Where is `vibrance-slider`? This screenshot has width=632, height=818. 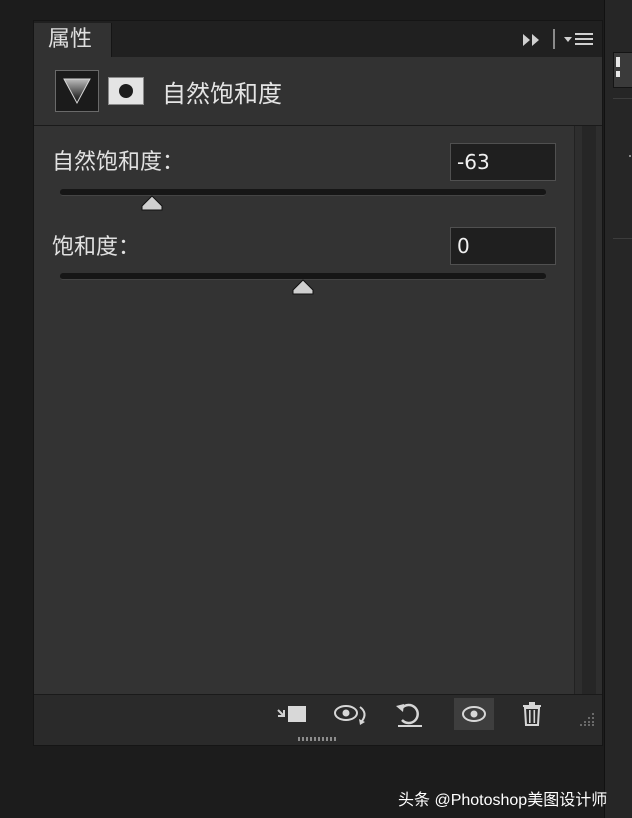 vibrance-slider is located at coordinates (303, 192).